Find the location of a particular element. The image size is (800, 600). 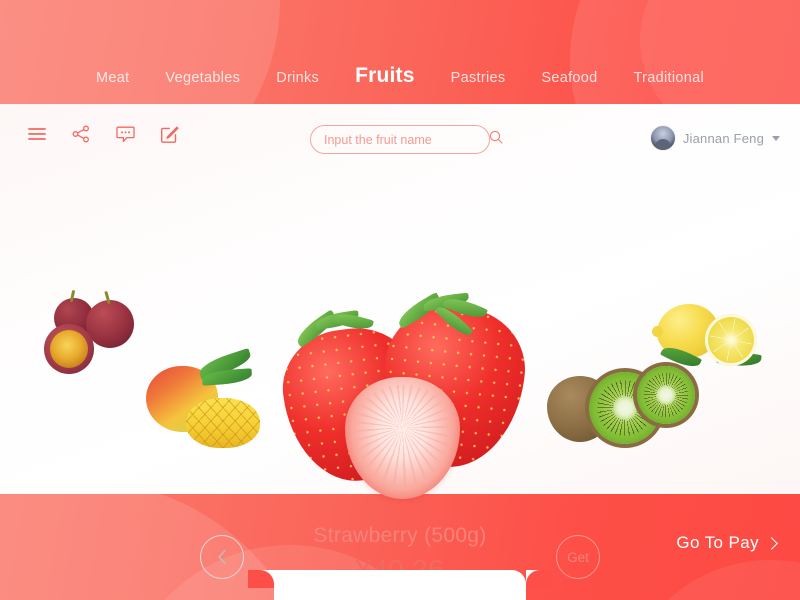

passion-fruit-half-cut is located at coordinates (69, 349).